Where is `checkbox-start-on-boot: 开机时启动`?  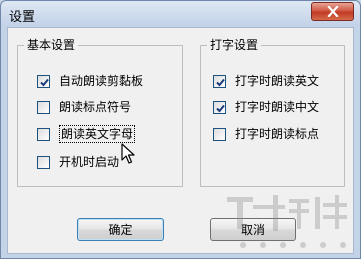 checkbox-start-on-boot: 开机时启动 is located at coordinates (78, 162).